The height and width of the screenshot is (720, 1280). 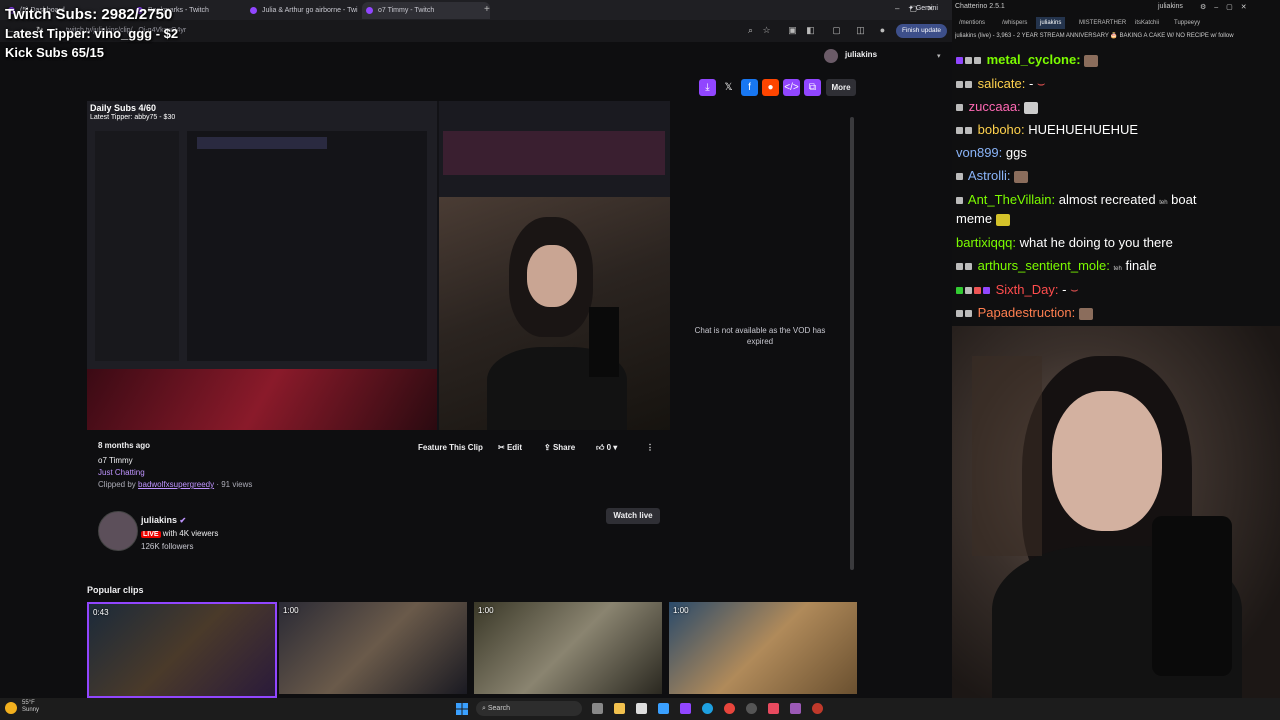 I want to click on chat-username: Sixth_Day:, so click(x=1027, y=289).